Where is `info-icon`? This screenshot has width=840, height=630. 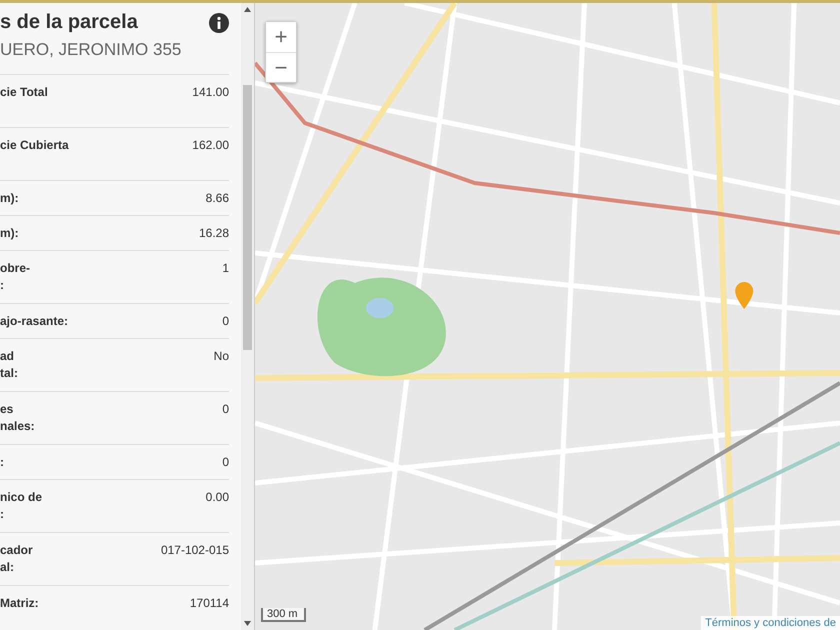 info-icon is located at coordinates (219, 22).